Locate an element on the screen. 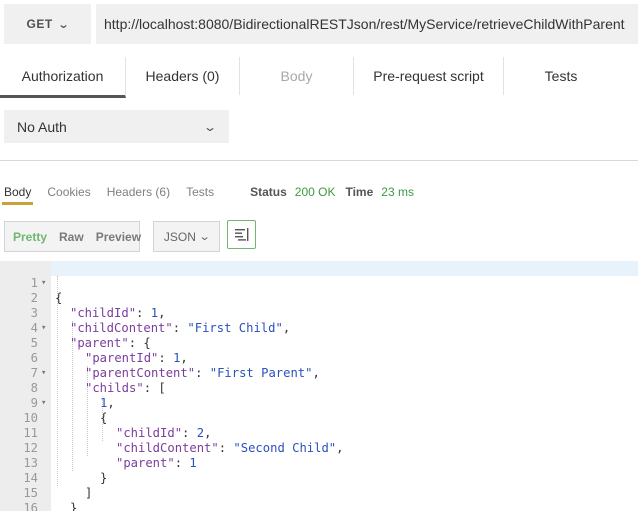  code-line: 8 1, is located at coordinates (319, 388).